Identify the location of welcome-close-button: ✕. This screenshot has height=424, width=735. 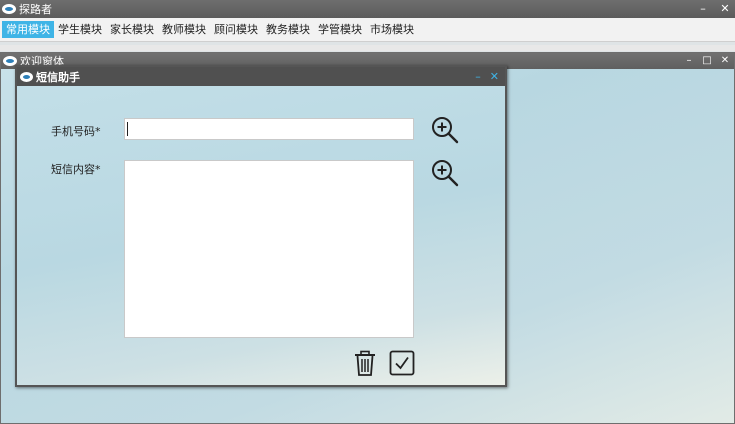
(725, 61).